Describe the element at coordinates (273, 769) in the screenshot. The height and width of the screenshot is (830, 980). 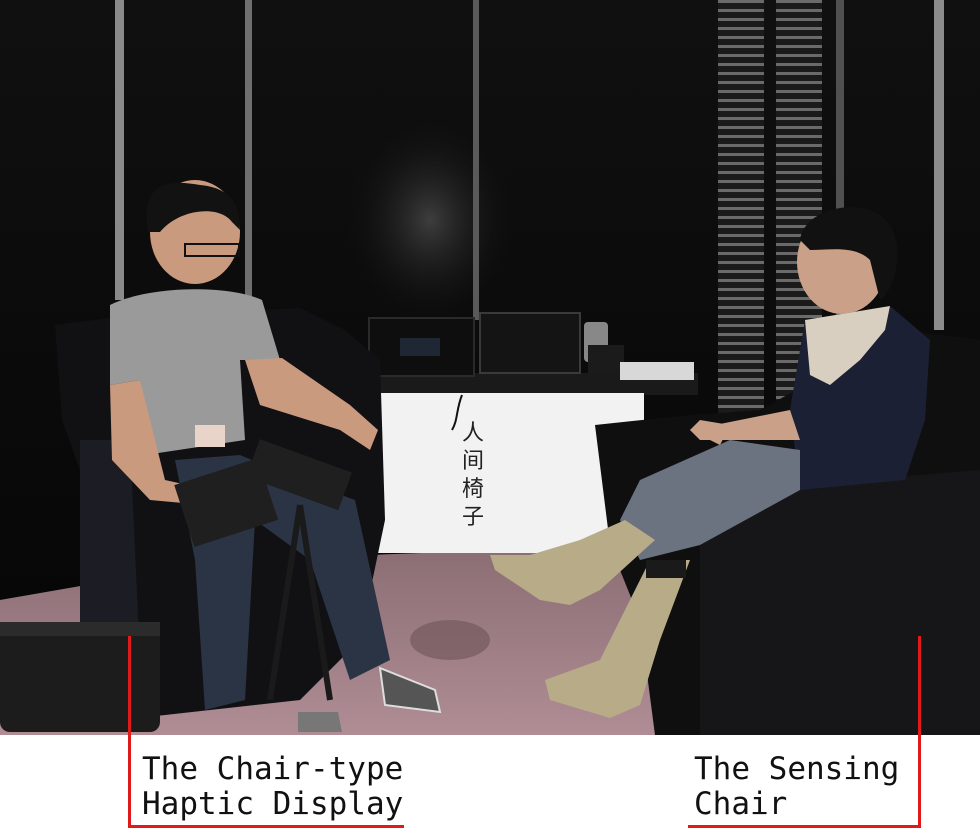
I see `haptic-display-caption-line1: The Chair-type` at that location.